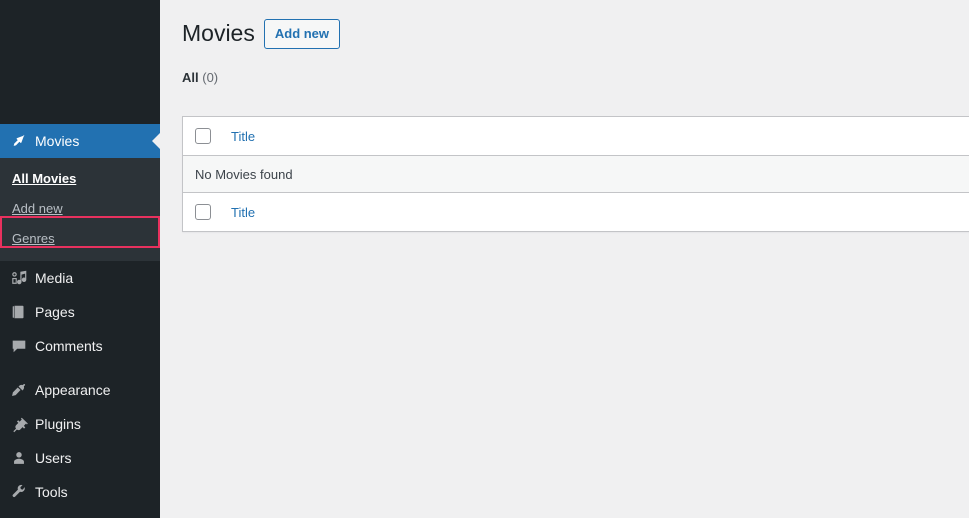 The width and height of the screenshot is (969, 518). I want to click on sidebar-item-settings: Settings, so click(80, 513).